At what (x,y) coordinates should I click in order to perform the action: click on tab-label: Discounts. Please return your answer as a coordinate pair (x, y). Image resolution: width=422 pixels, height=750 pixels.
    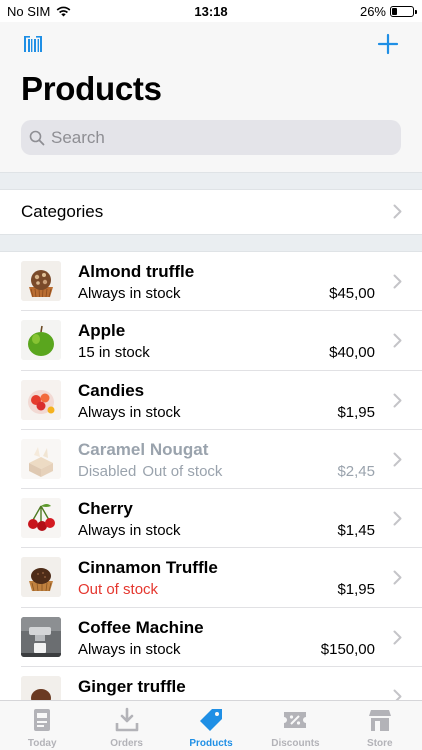
    Looking at the image, I should click on (295, 743).